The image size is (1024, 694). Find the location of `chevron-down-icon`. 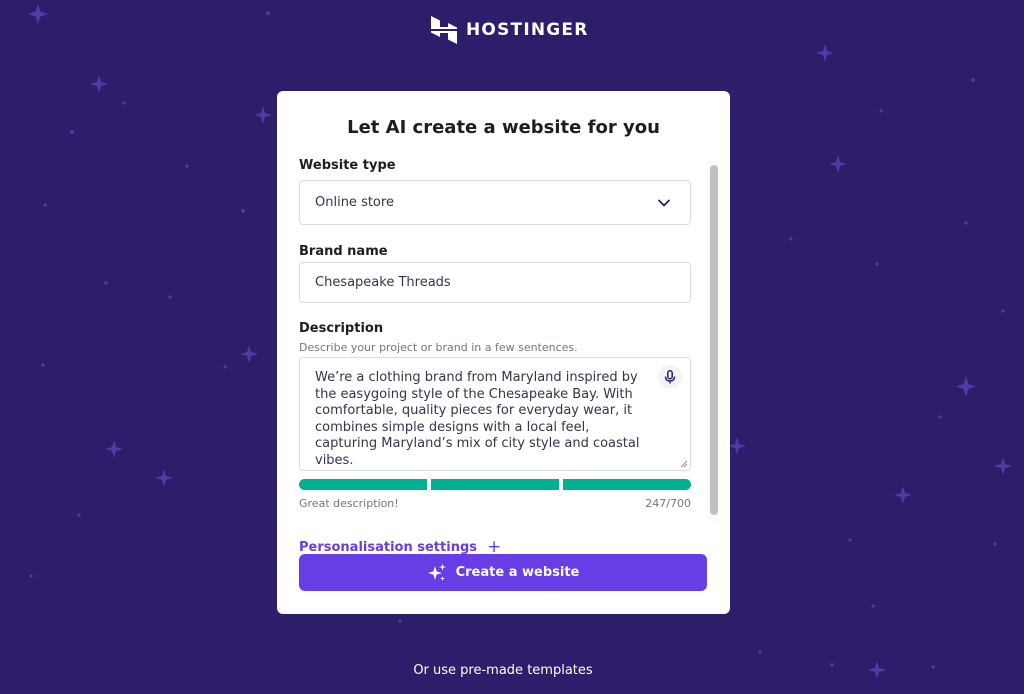

chevron-down-icon is located at coordinates (664, 203).